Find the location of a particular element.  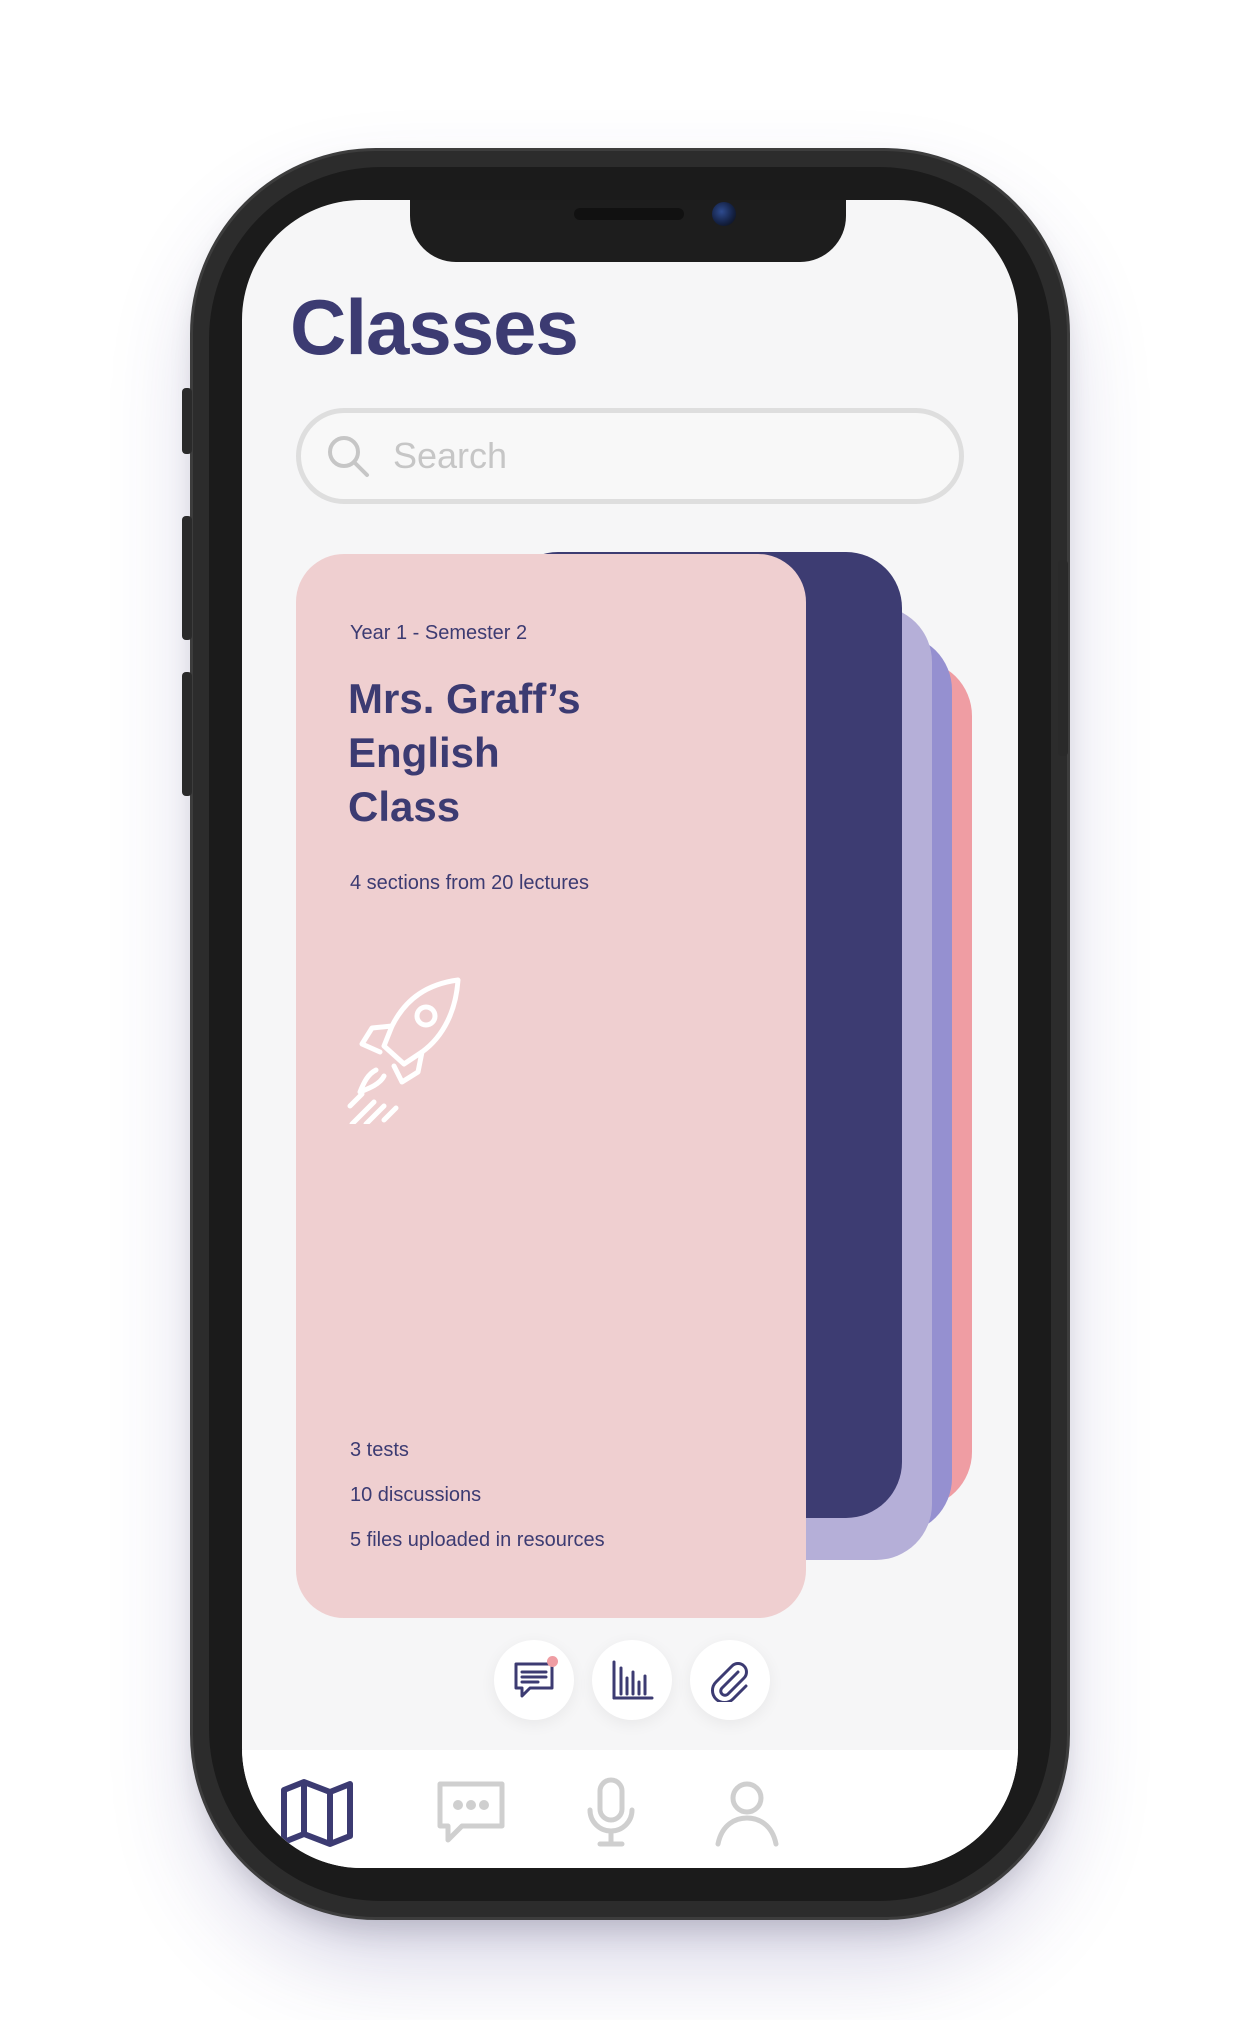

tab-profile is located at coordinates (747, 1813).